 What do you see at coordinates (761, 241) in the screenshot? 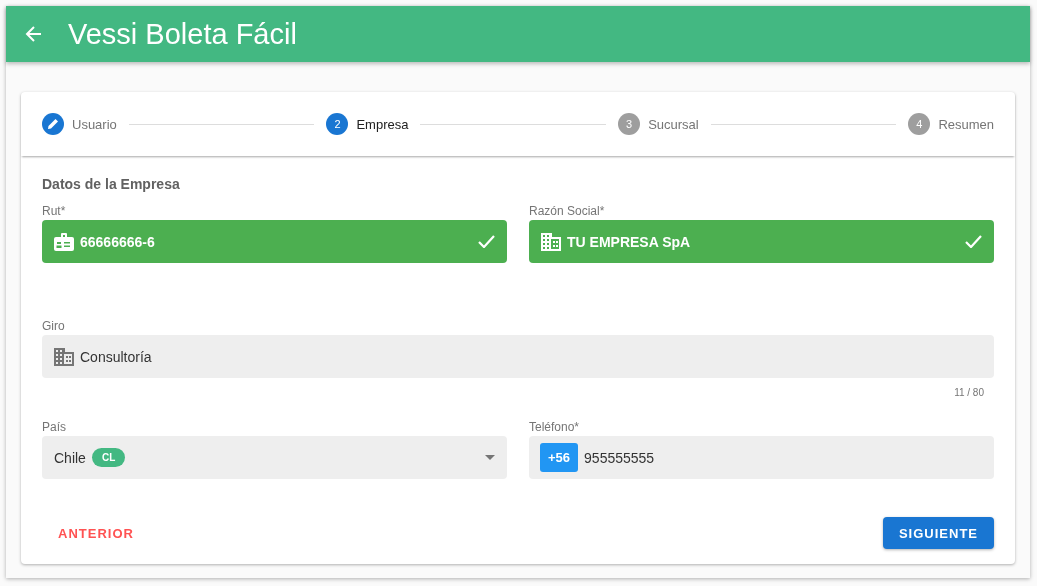
I see `input-field: TU EMPRESA SpA` at bounding box center [761, 241].